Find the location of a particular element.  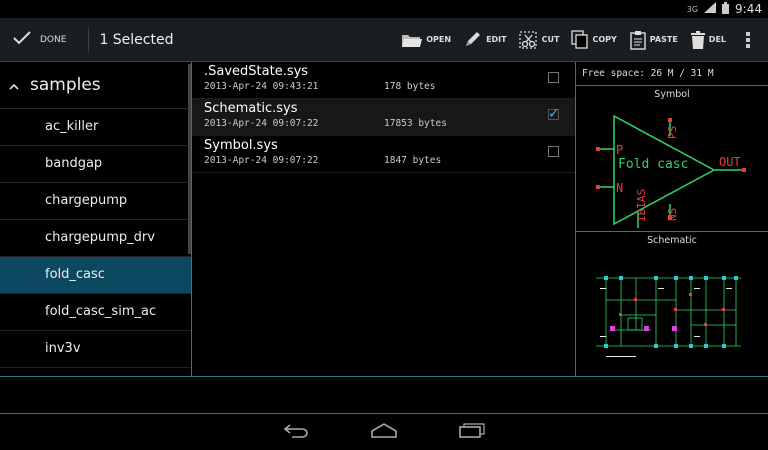

file-checkbox-checked: ✓ is located at coordinates (554, 114).